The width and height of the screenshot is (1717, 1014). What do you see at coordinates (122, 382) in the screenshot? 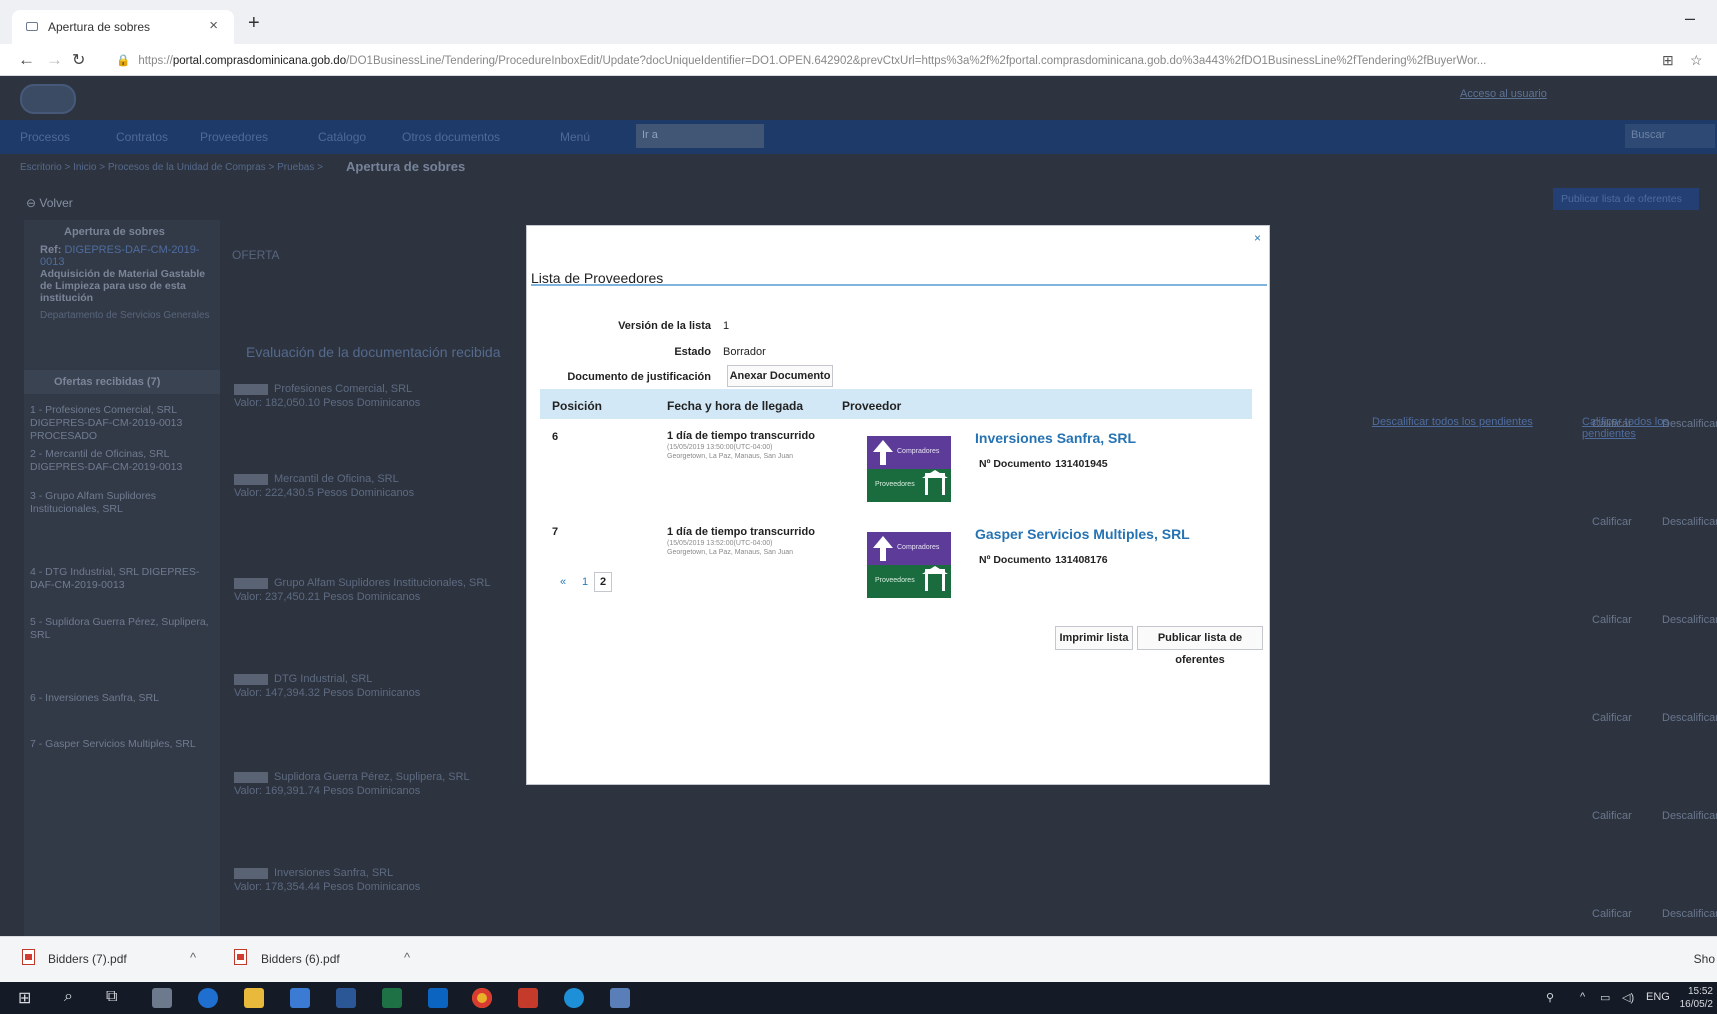
I see `offers-received-header: Ofertas recibidas (7)` at bounding box center [122, 382].